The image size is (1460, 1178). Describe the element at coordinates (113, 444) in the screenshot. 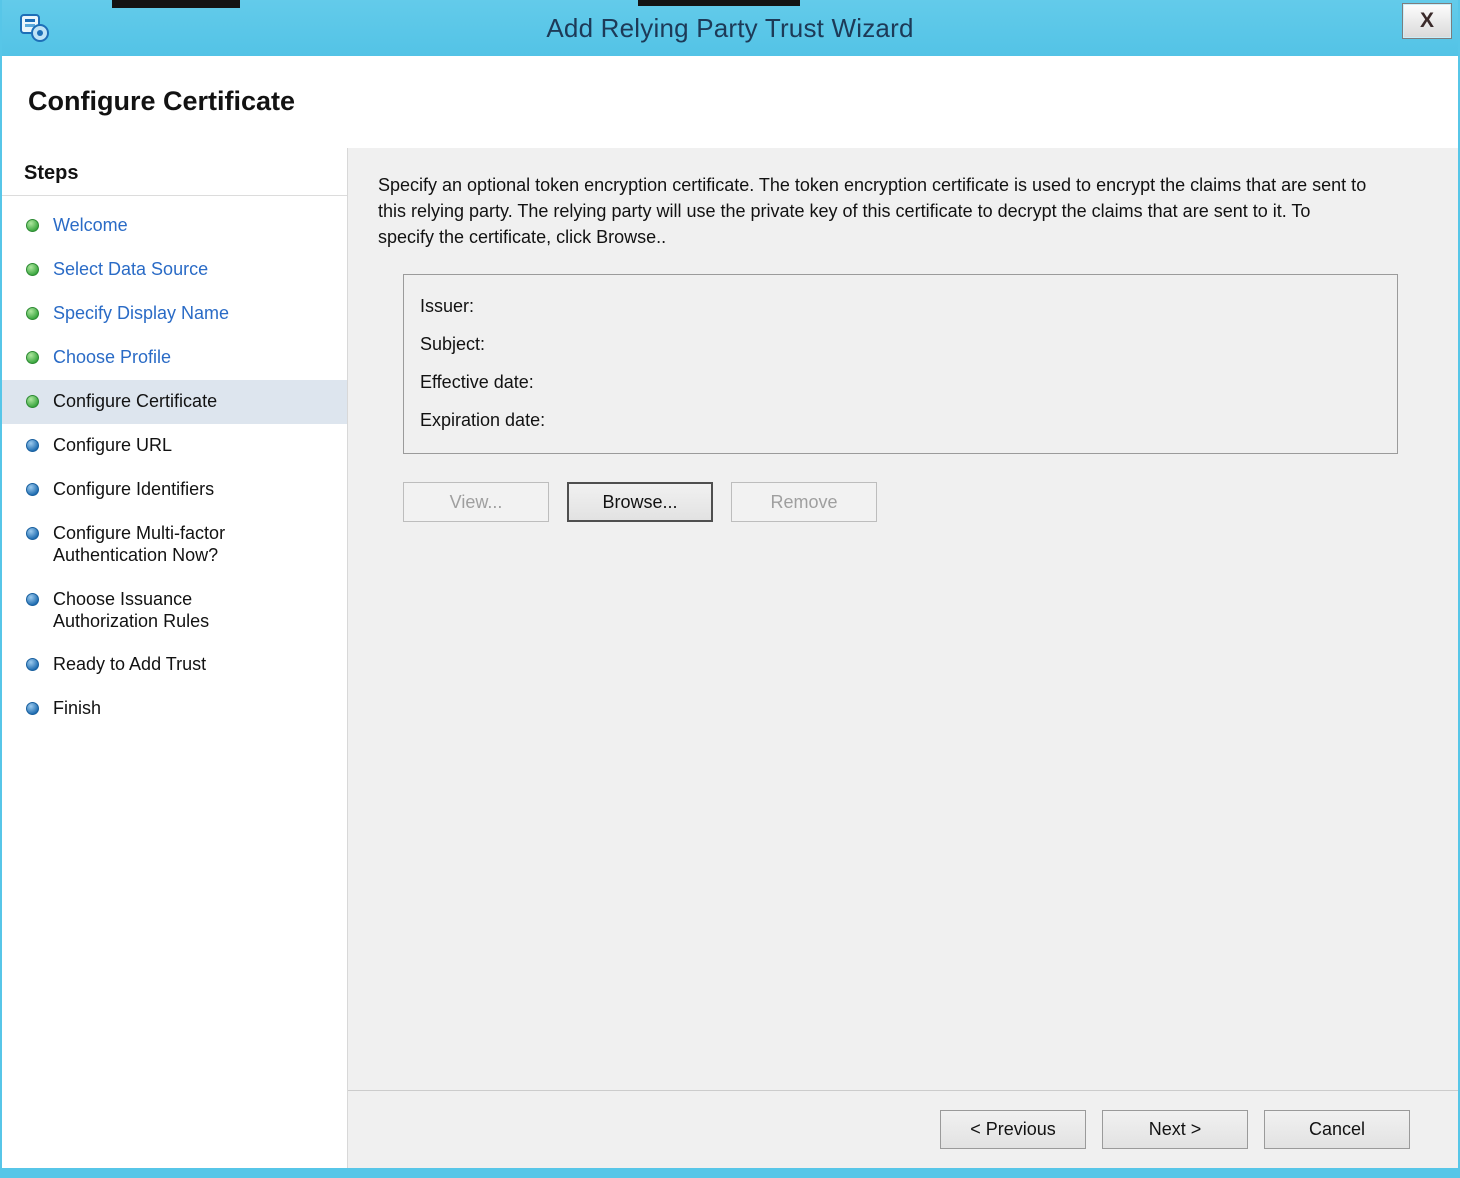

I see `sidebar-item-label: Configure URL` at that location.